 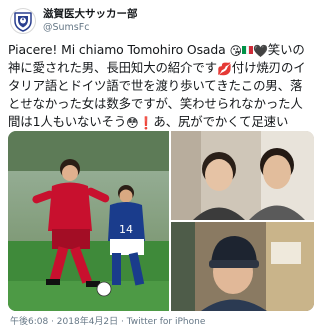 I want to click on tweet-header: 滋賀医大サッカー部 @SumsFc, so click(x=160, y=21).